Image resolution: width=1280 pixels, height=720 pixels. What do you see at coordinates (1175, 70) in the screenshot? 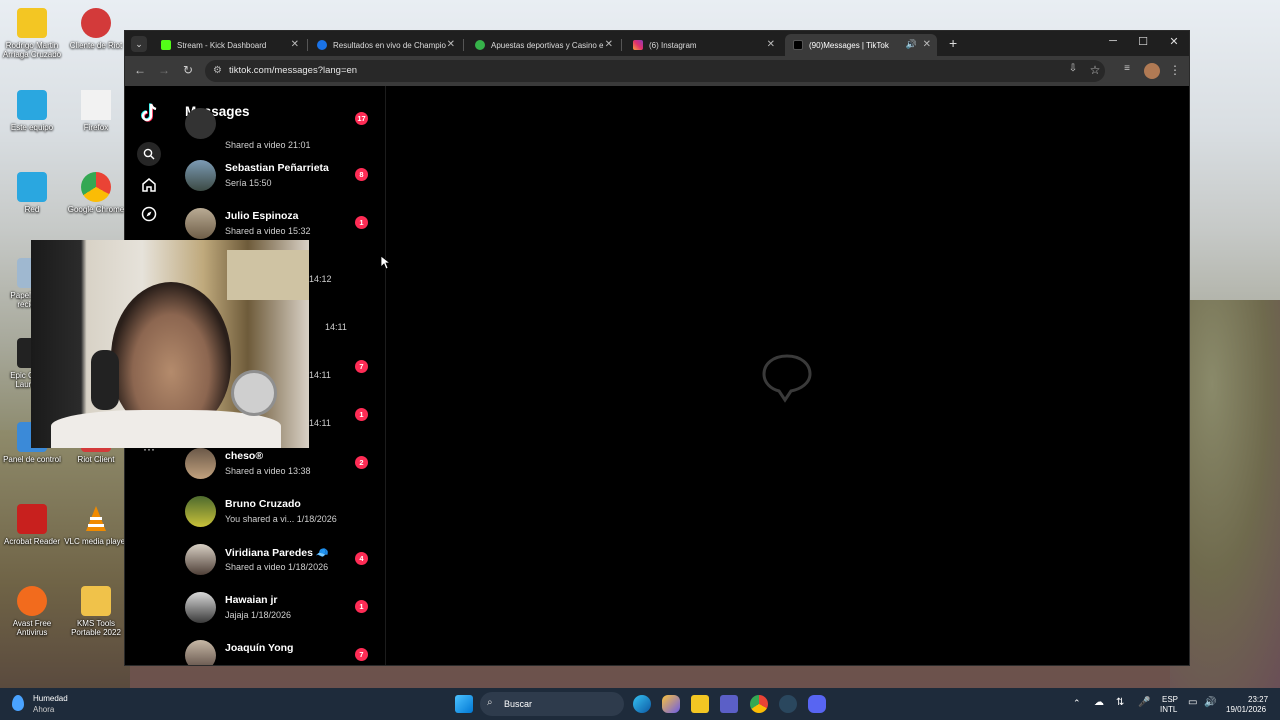
I see `menu-kebab-icon: ⋮` at bounding box center [1175, 70].